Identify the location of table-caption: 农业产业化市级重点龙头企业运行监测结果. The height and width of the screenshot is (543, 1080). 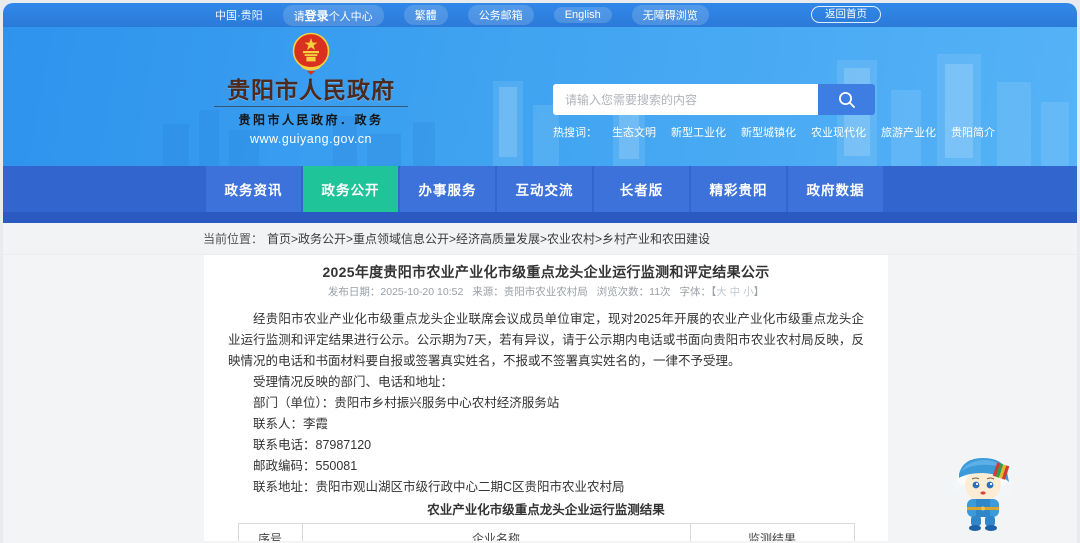
(546, 510).